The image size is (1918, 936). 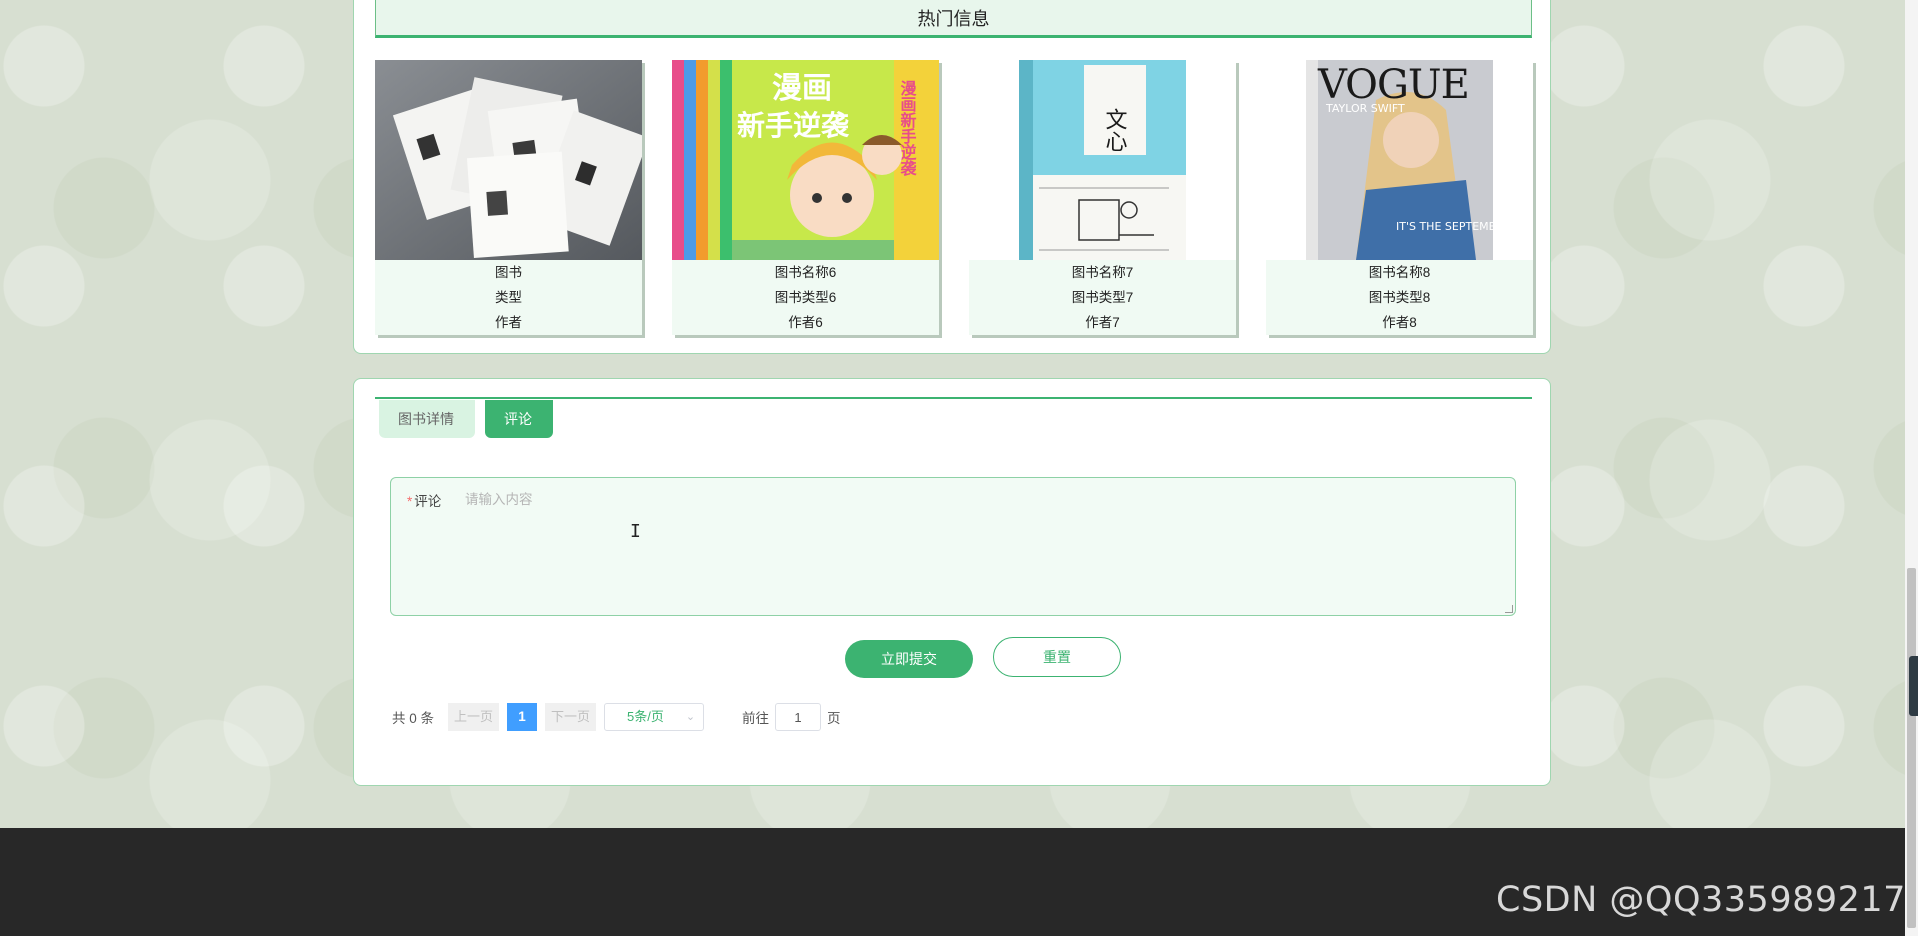 I want to click on book-card: 文心 图书名称7 图书类型7 作者7, so click(x=1102, y=197).